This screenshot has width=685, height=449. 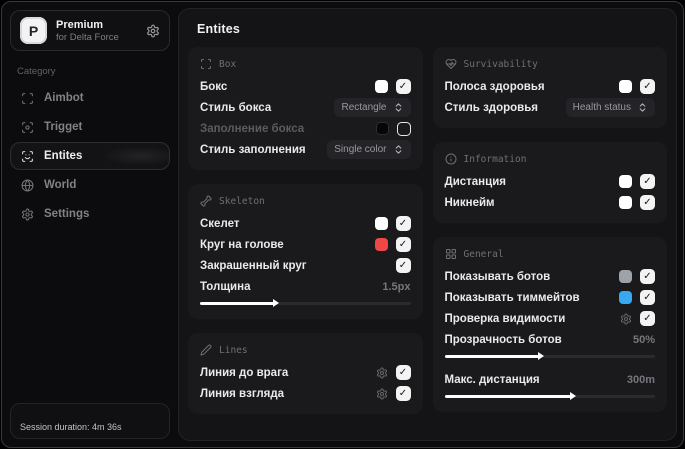 I want to click on sidebar-item-settings: Settings, so click(x=90, y=214).